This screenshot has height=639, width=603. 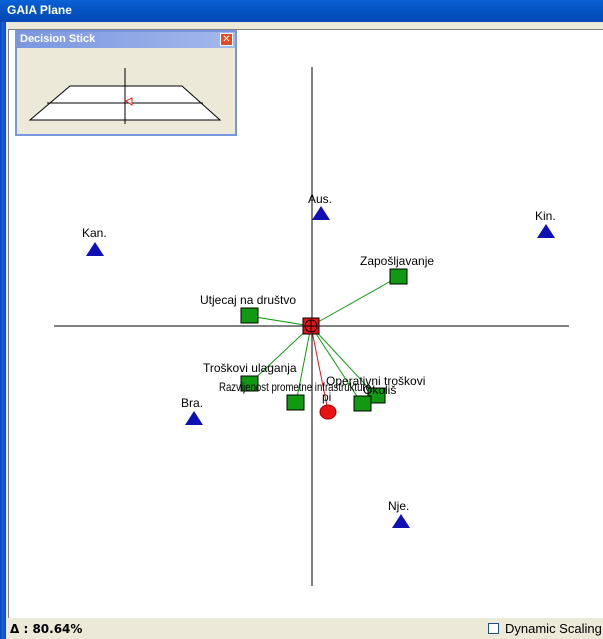 I want to click on status-bar: Δ : 80.64% Dynamic Scaling, so click(x=304, y=628).